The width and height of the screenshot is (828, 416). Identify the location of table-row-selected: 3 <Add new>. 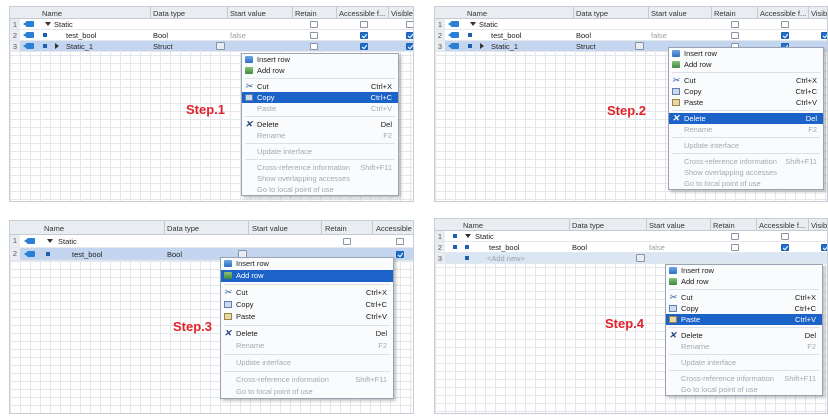
(631, 258).